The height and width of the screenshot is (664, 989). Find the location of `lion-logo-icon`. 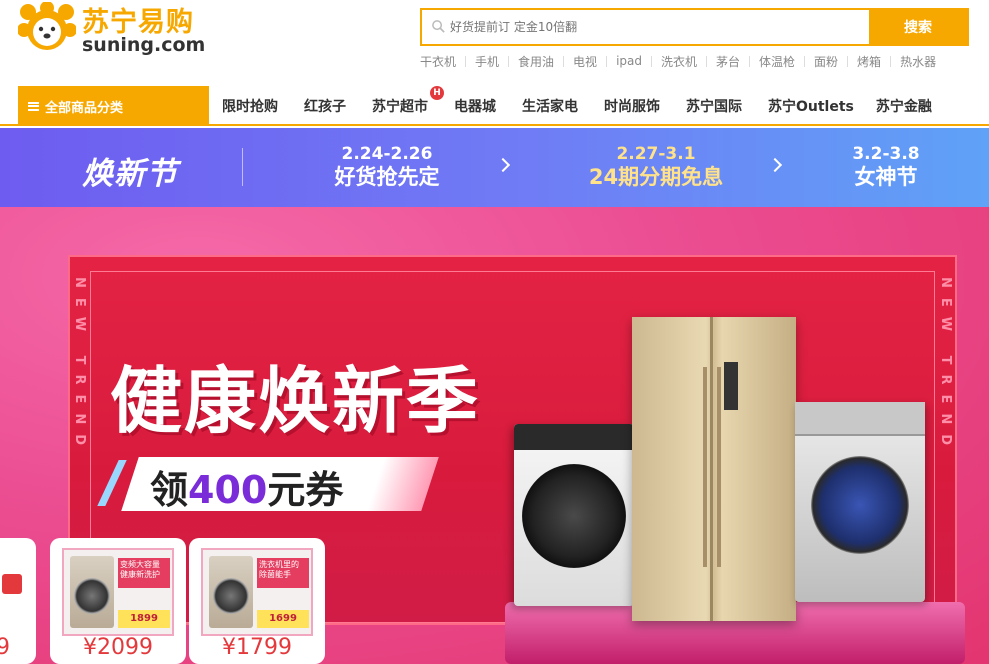

lion-logo-icon is located at coordinates (47, 26).